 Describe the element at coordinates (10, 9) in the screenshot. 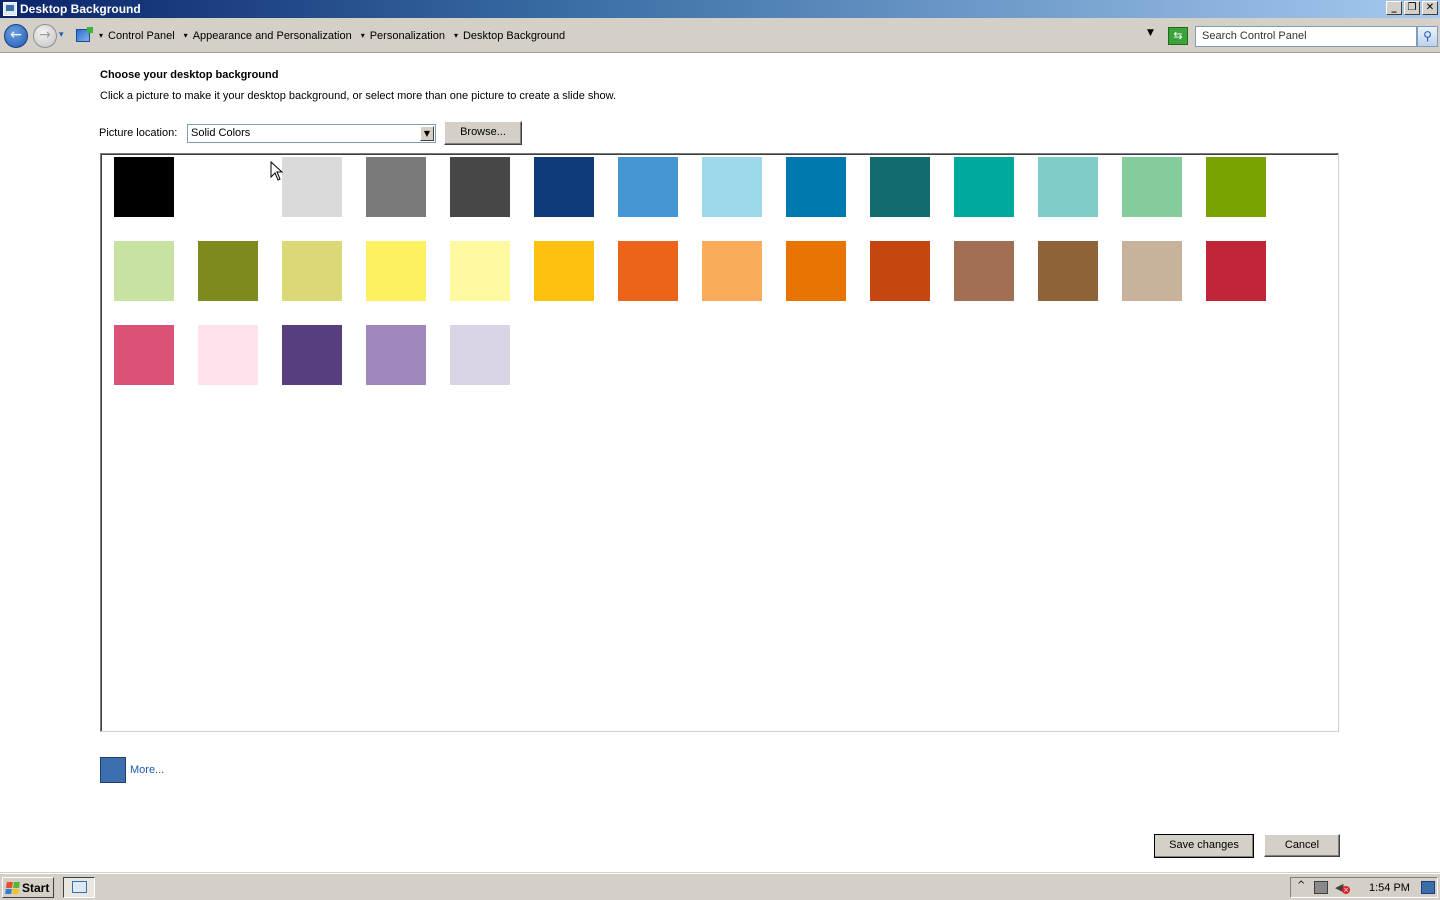

I see `desktop-background-icon` at that location.